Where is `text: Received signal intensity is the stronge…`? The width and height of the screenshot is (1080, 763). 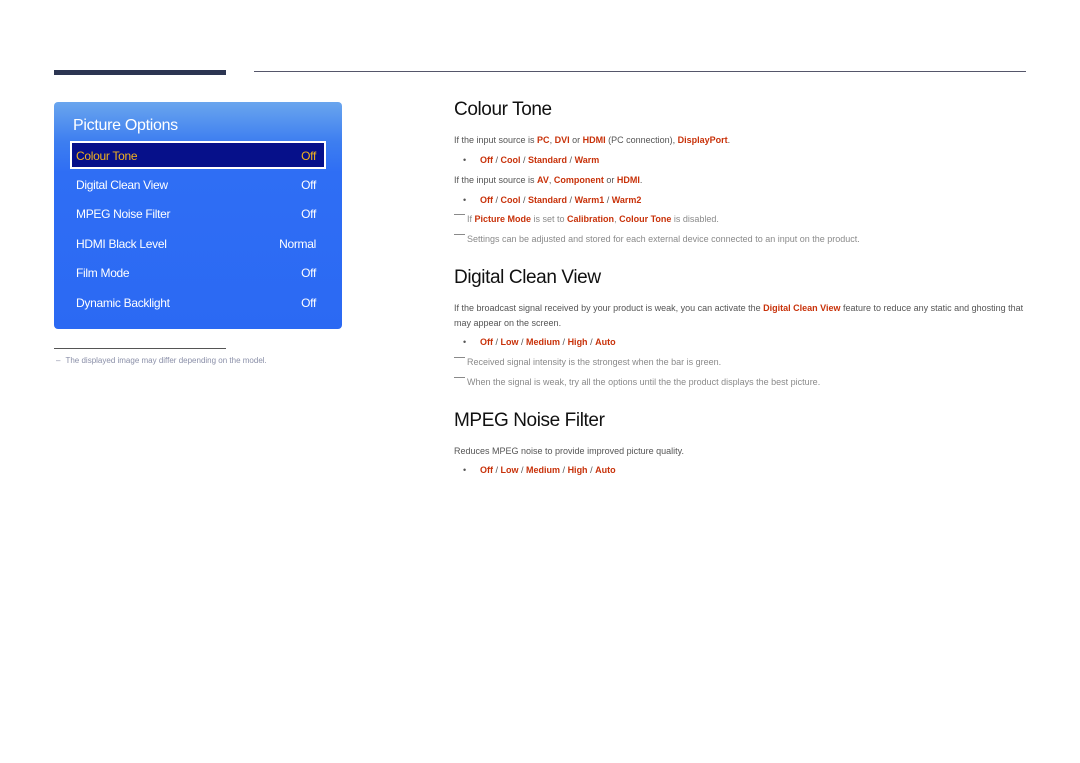
text: Received signal intensity is the stronge… is located at coordinates (594, 362).